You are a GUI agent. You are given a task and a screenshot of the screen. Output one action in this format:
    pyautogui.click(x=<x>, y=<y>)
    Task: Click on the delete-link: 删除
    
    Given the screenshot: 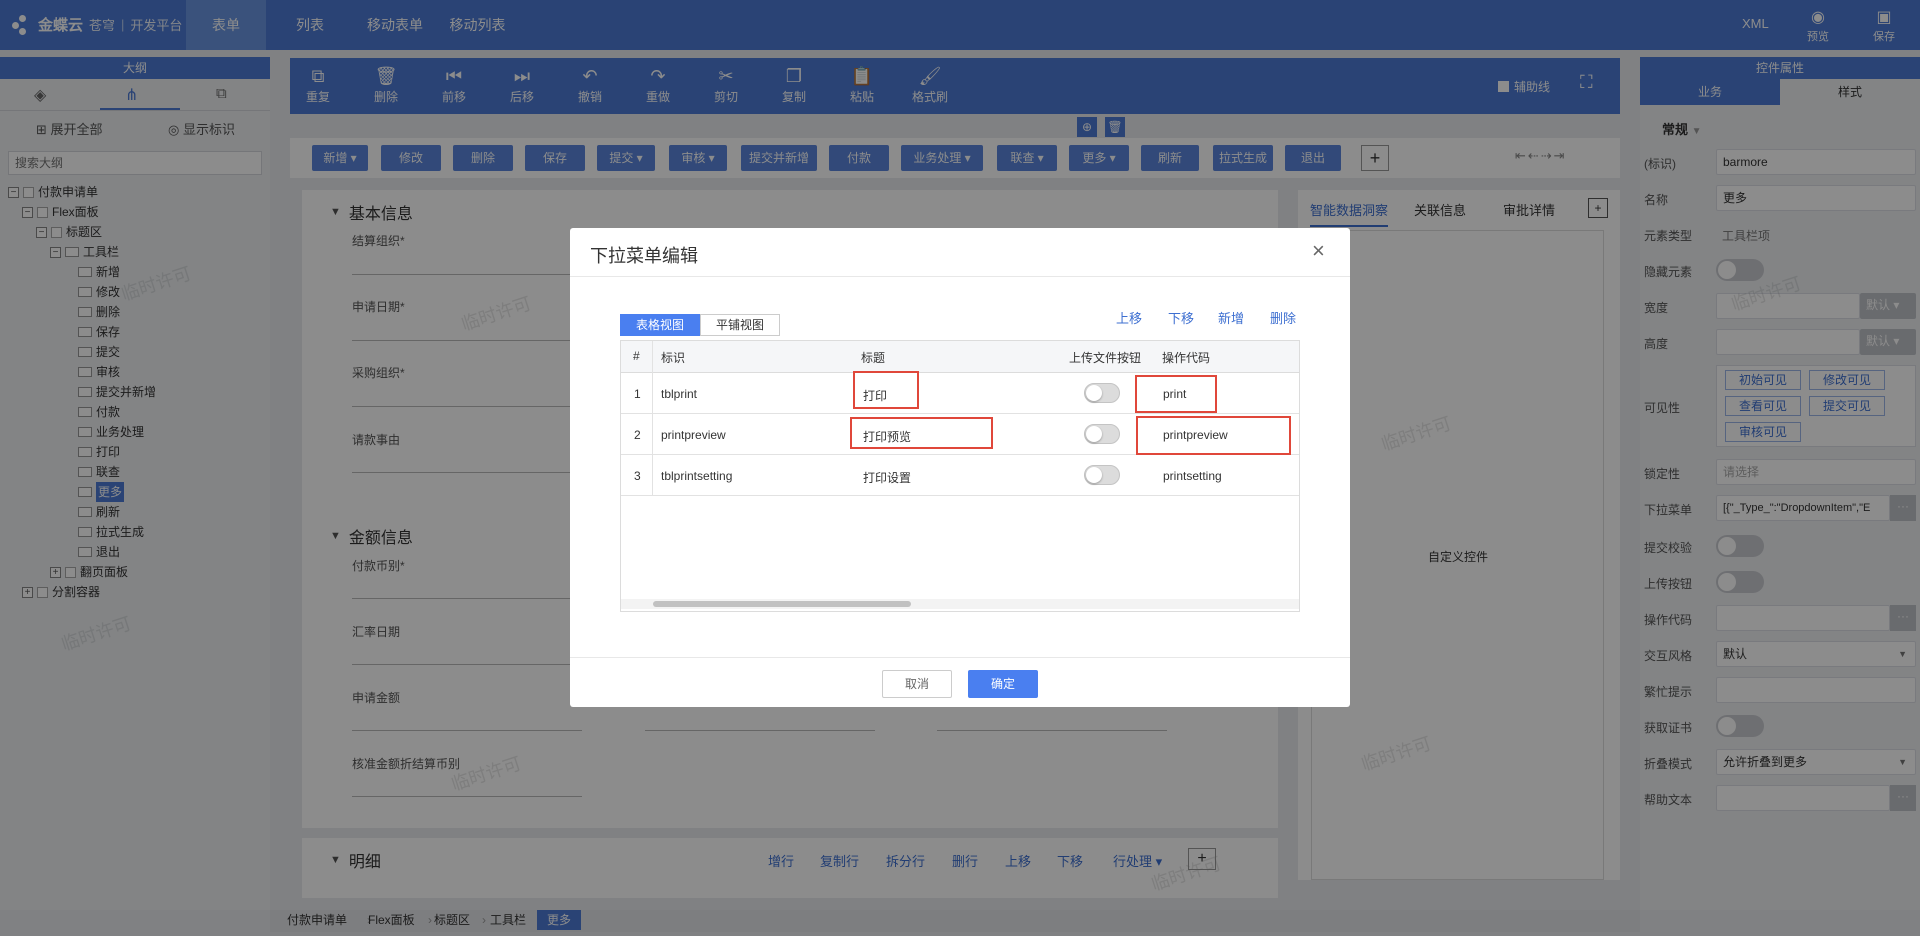 What is the action you would take?
    pyautogui.click(x=1283, y=317)
    